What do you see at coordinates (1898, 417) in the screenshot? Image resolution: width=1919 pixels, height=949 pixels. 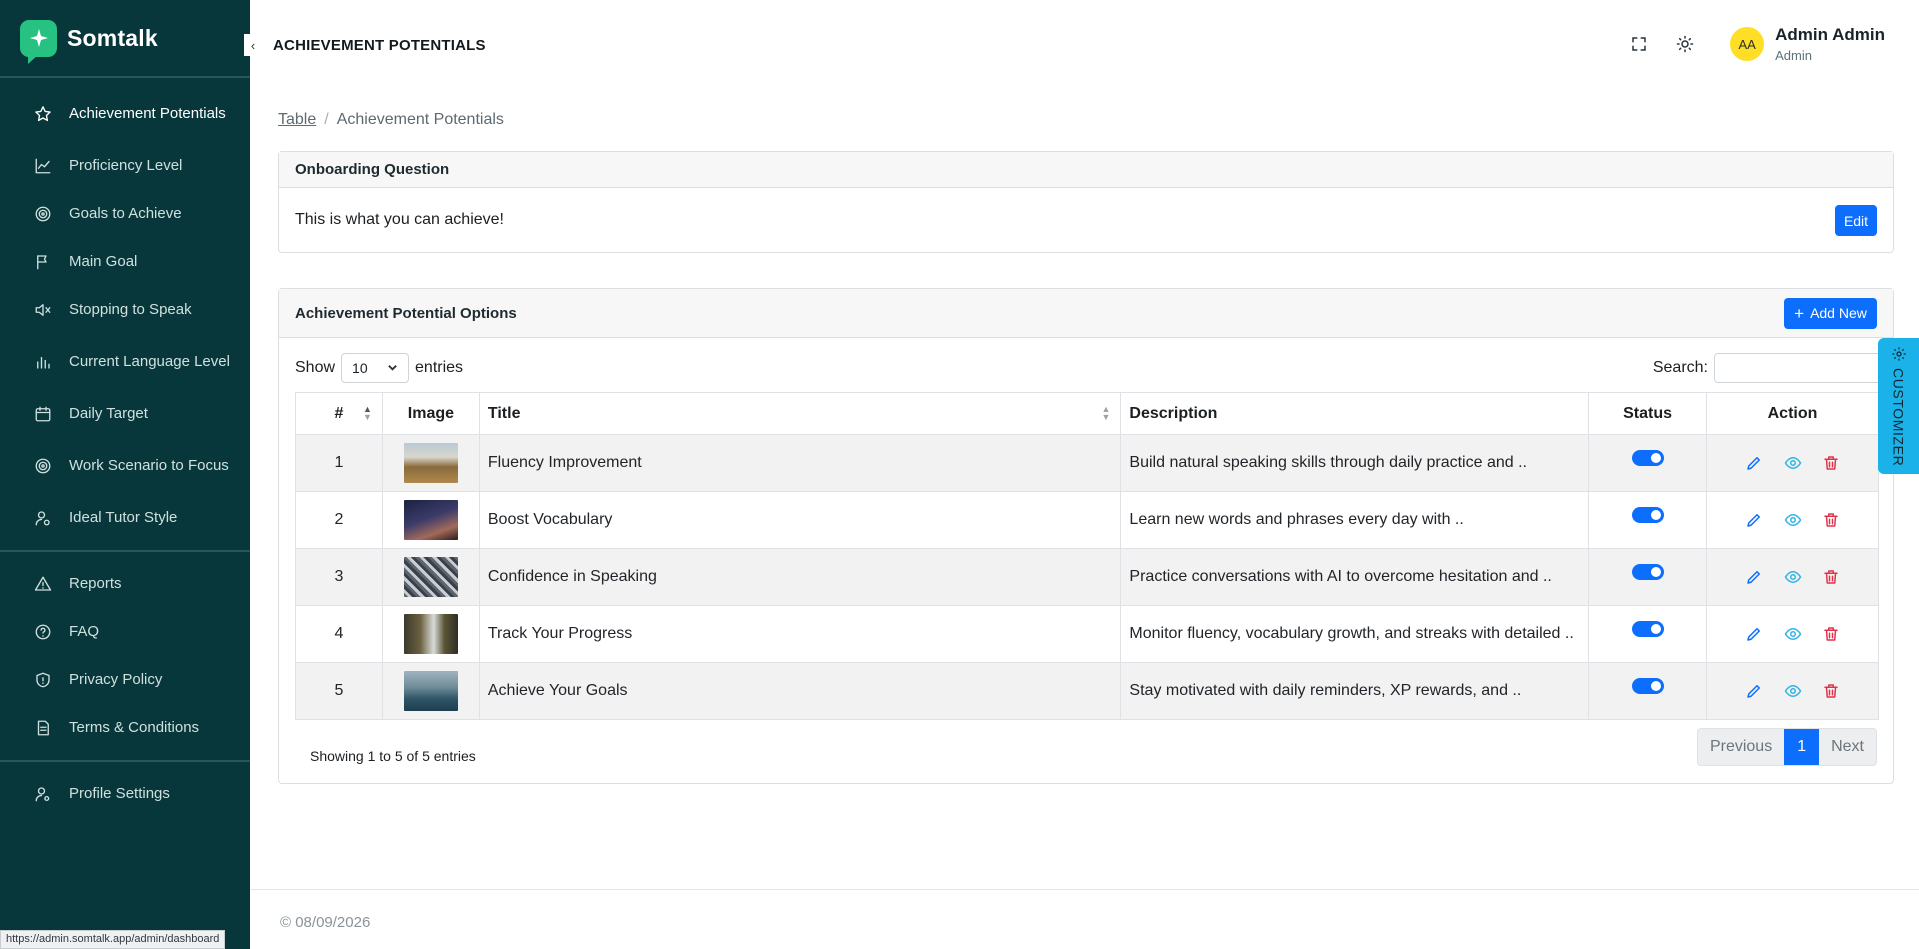 I see `customizer-label: CUSTOMIZER` at bounding box center [1898, 417].